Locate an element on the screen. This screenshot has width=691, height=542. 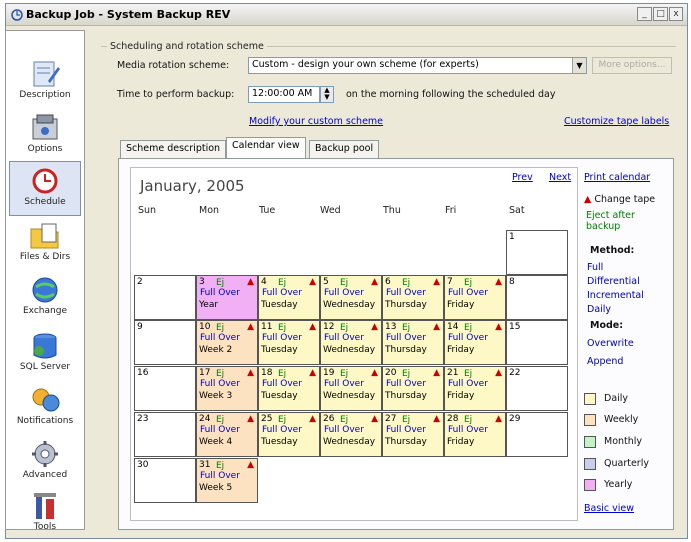
day-number: 16 is located at coordinates (143, 373).